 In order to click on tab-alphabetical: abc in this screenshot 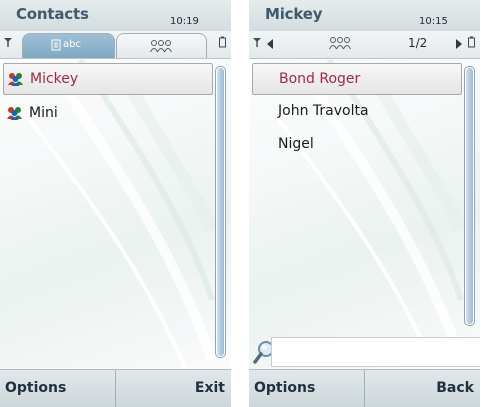, I will do `click(68, 45)`.